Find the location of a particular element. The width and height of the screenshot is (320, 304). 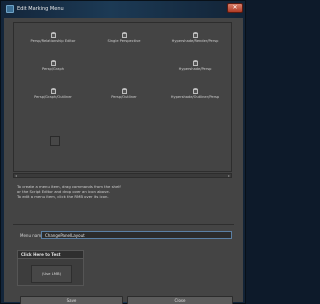

menu-item-label: Persp/Outliner is located at coordinates (124, 97).